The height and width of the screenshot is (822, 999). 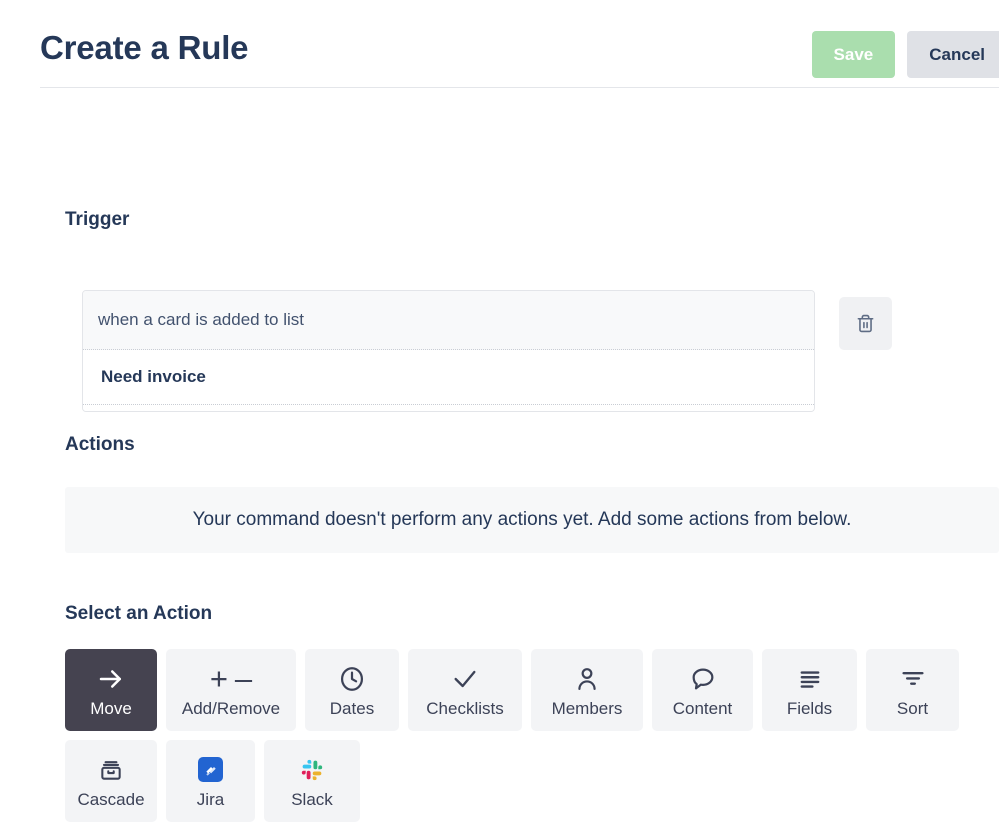 I want to click on delete-trigger-button, so click(x=865, y=323).